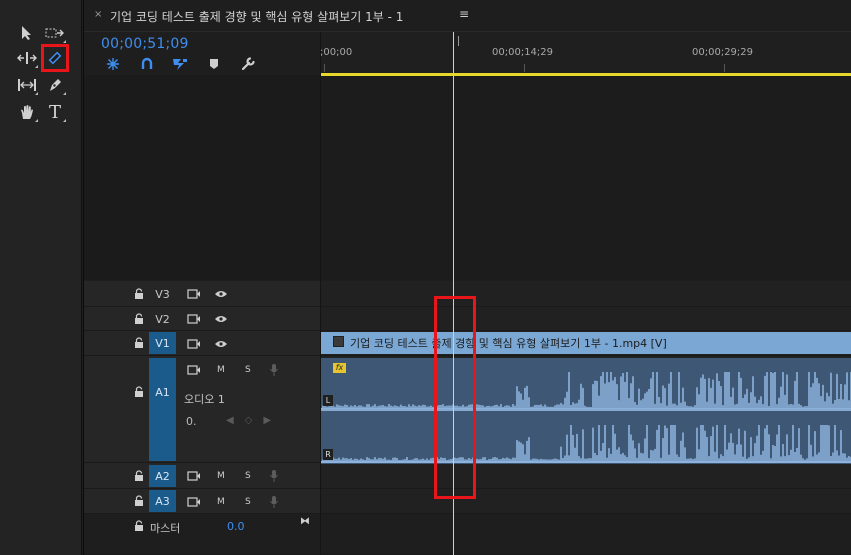 This screenshot has width=851, height=555. What do you see at coordinates (162, 501) in the screenshot?
I see `track-name-a3: A3` at bounding box center [162, 501].